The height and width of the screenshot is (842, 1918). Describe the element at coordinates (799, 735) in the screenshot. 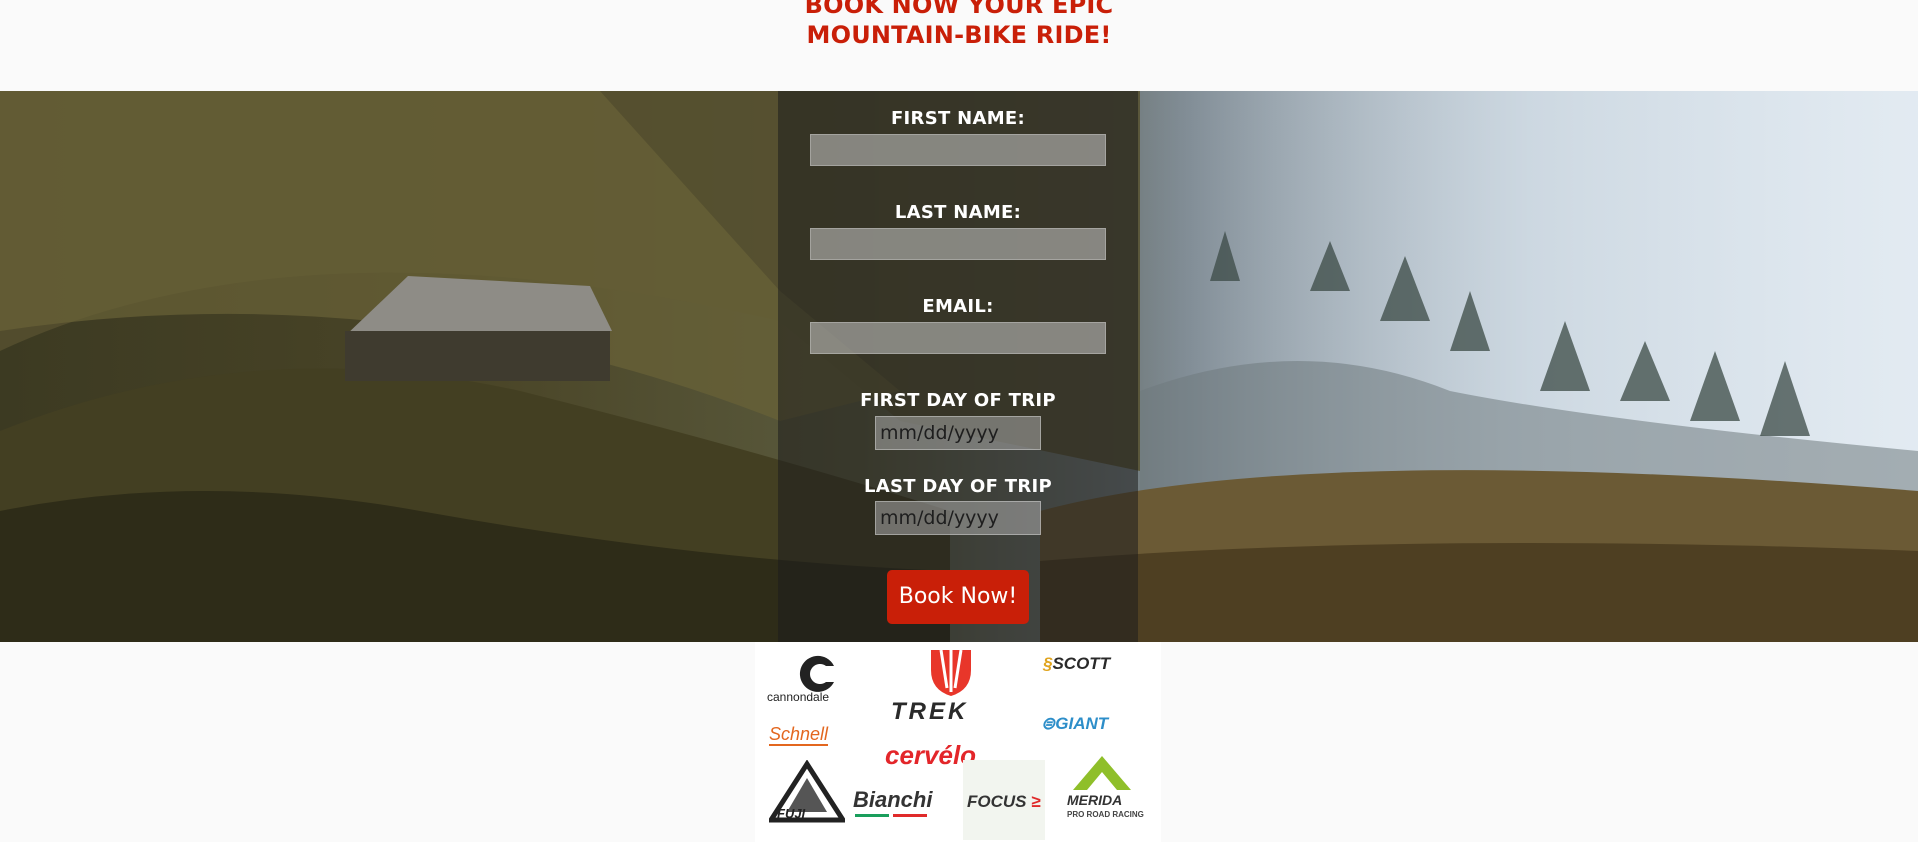

I see `schnell-logo: Schnell` at that location.